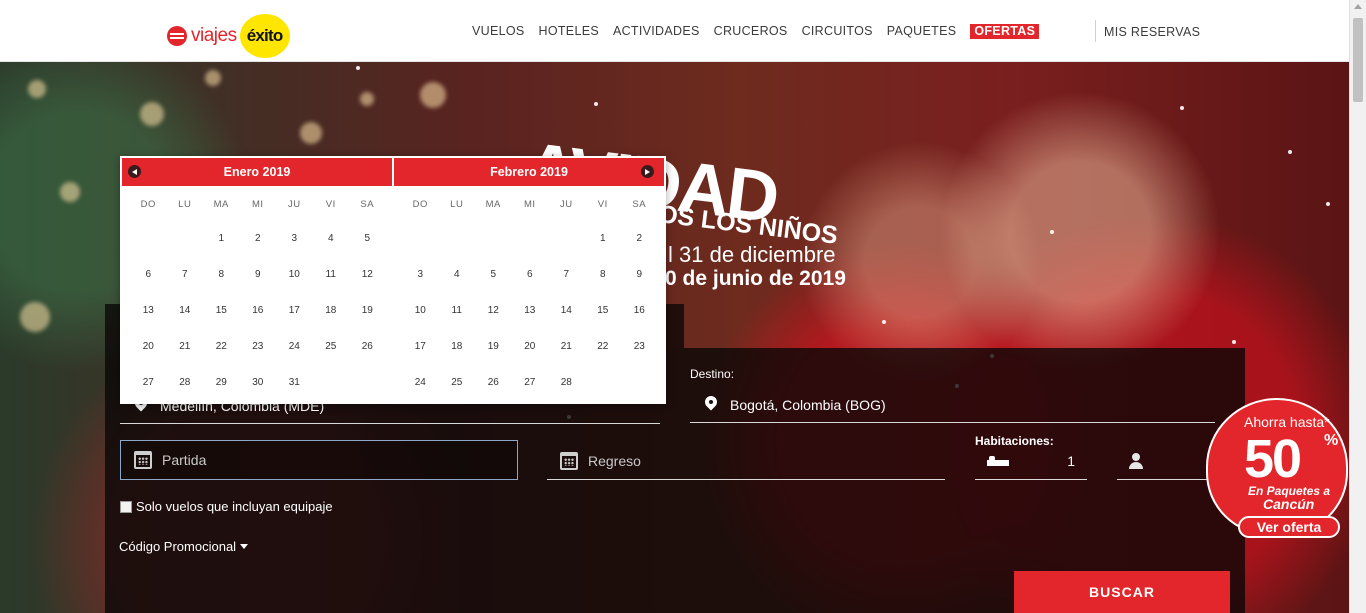 The width and height of the screenshot is (1366, 613). What do you see at coordinates (752, 254) in the screenshot?
I see `hero-date-line1: l 31 de diciembre` at bounding box center [752, 254].